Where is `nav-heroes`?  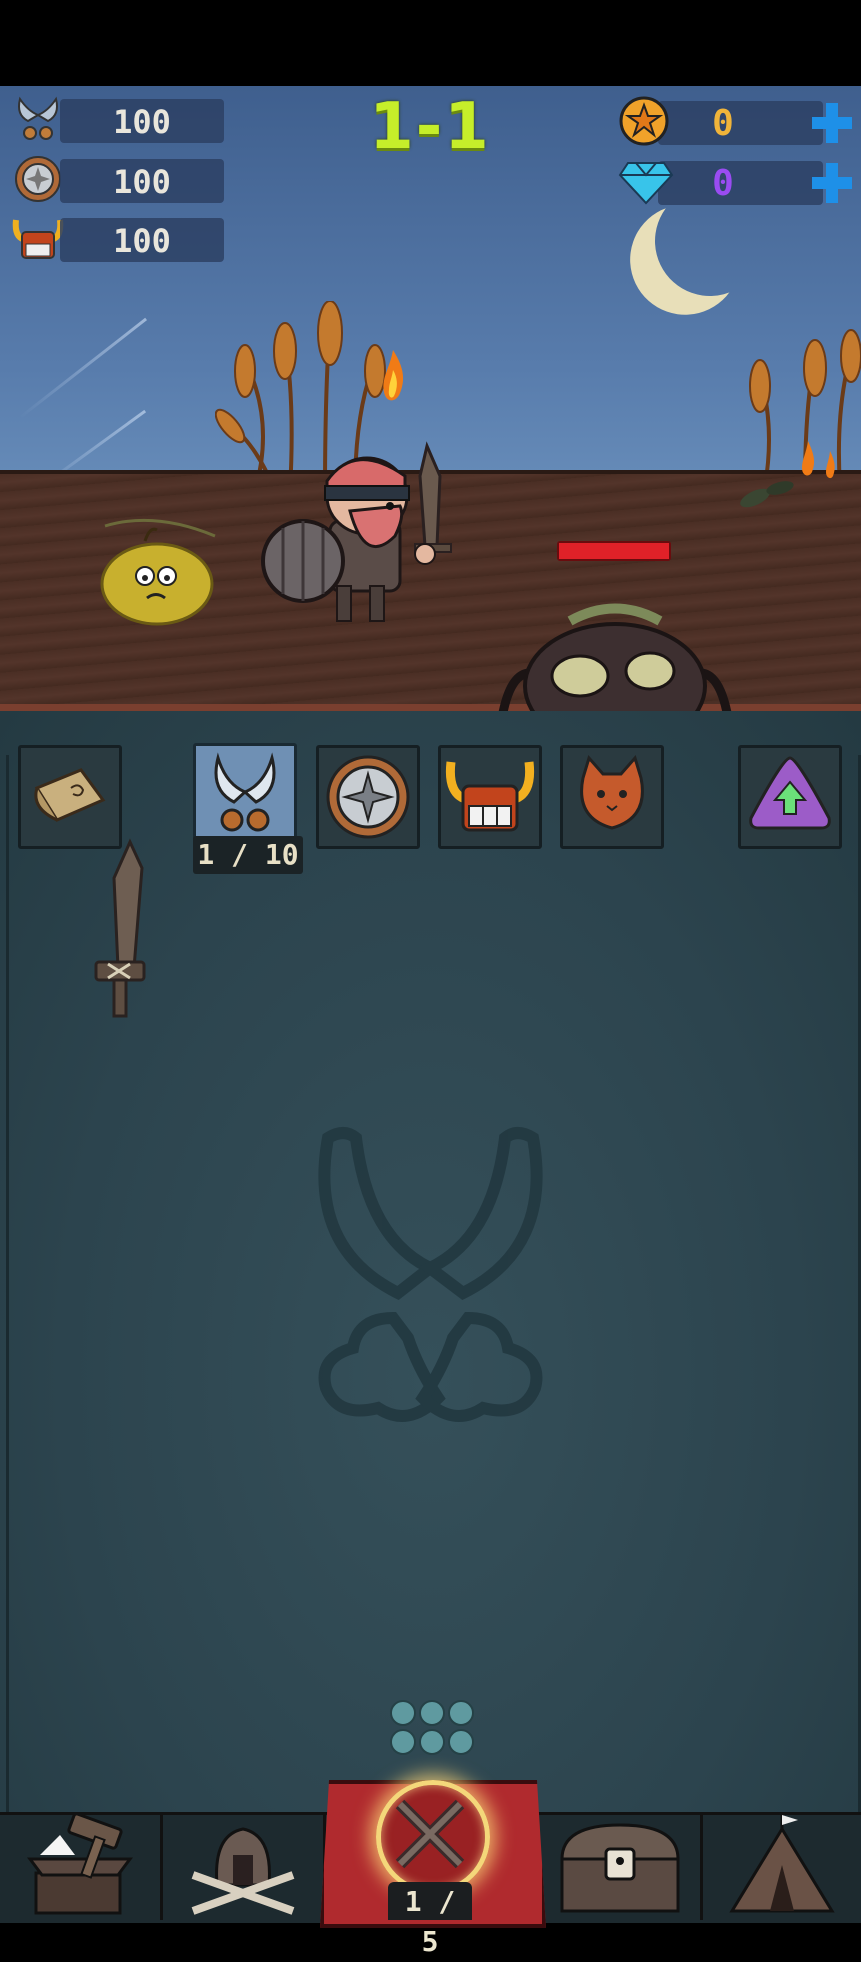
nav-heroes is located at coordinates (244, 1867).